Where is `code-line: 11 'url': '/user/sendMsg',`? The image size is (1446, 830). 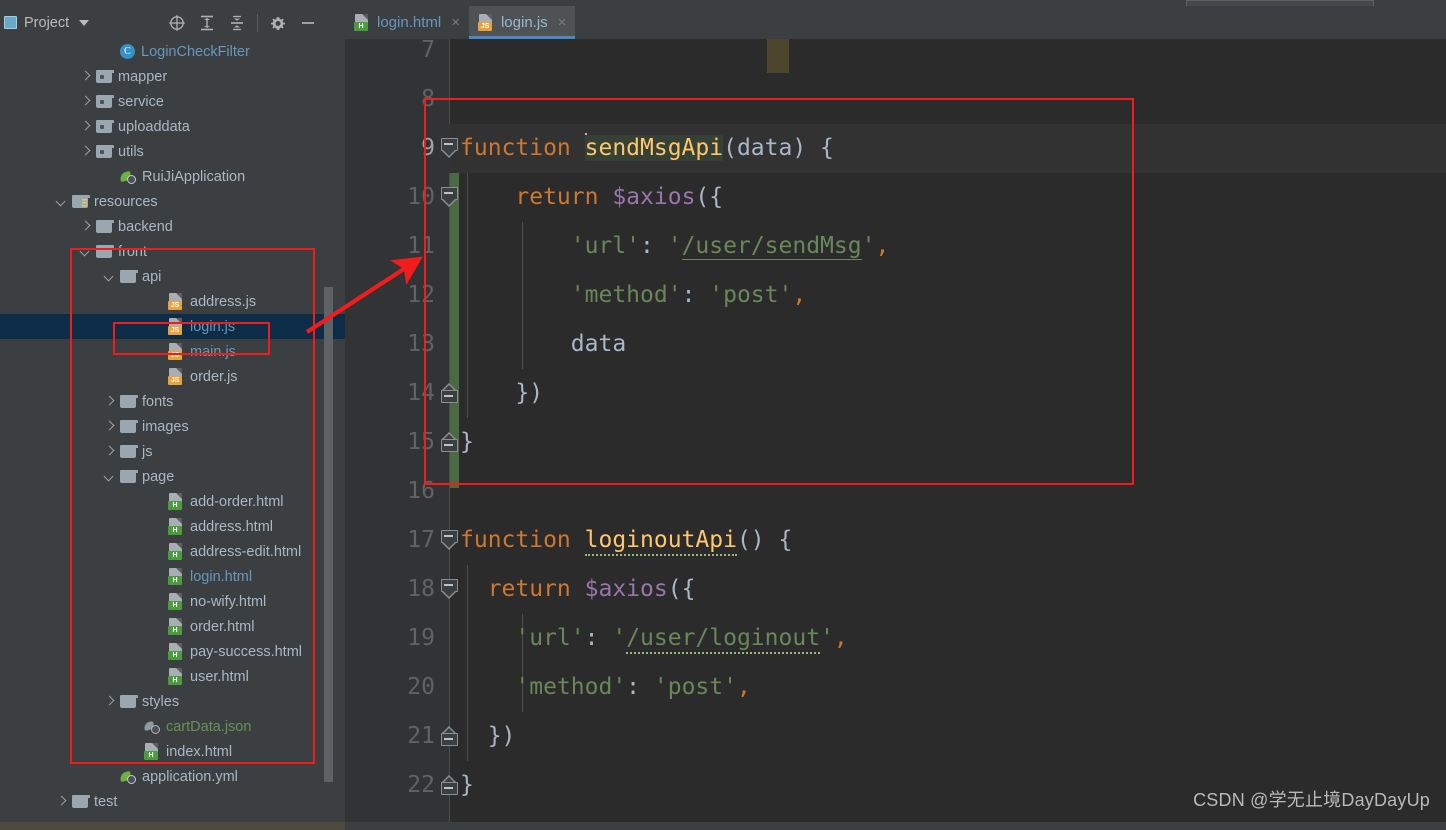
code-line: 11 'url': '/user/sendMsg', is located at coordinates (895, 246).